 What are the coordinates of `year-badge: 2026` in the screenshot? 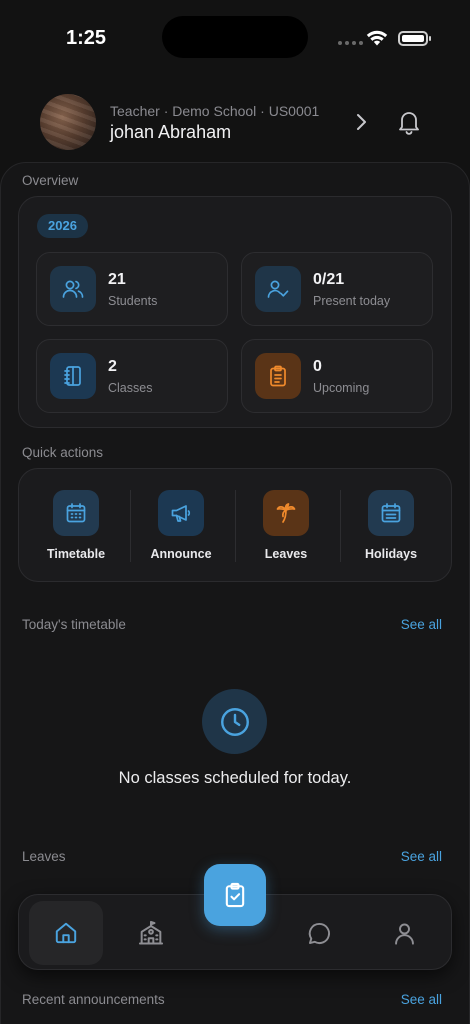 It's located at (62, 226).